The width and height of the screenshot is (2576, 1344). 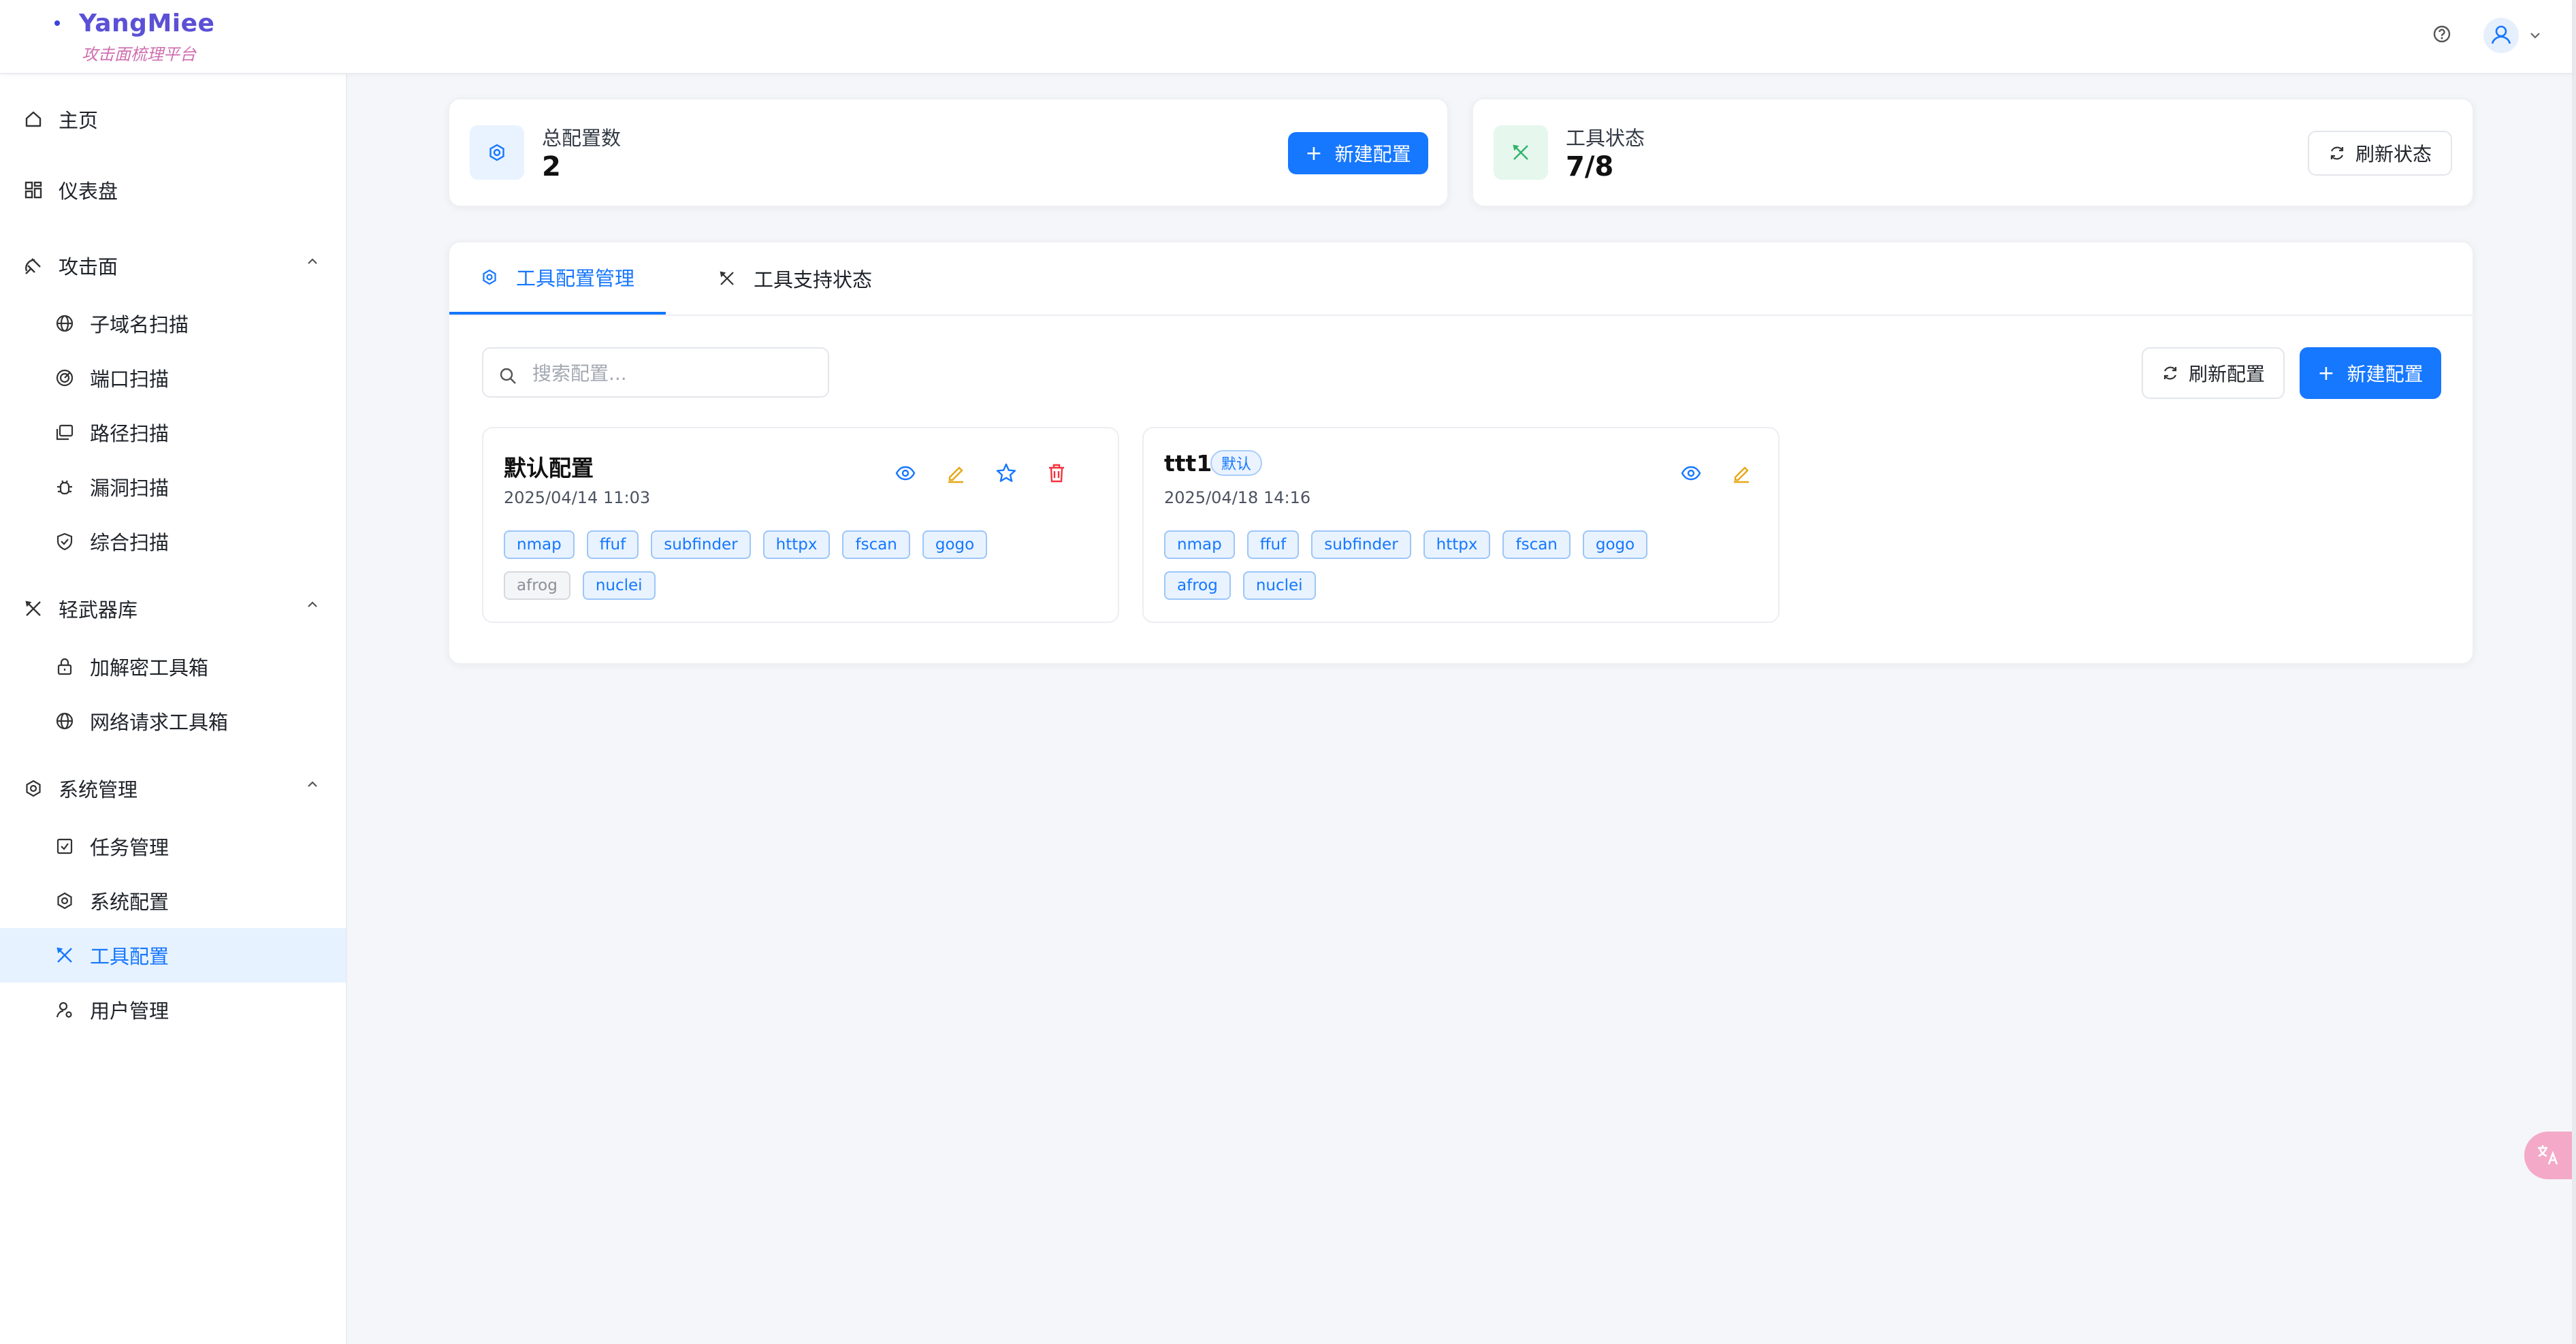 What do you see at coordinates (98, 789) in the screenshot?
I see `sidebar-item-label: 系统管理` at bounding box center [98, 789].